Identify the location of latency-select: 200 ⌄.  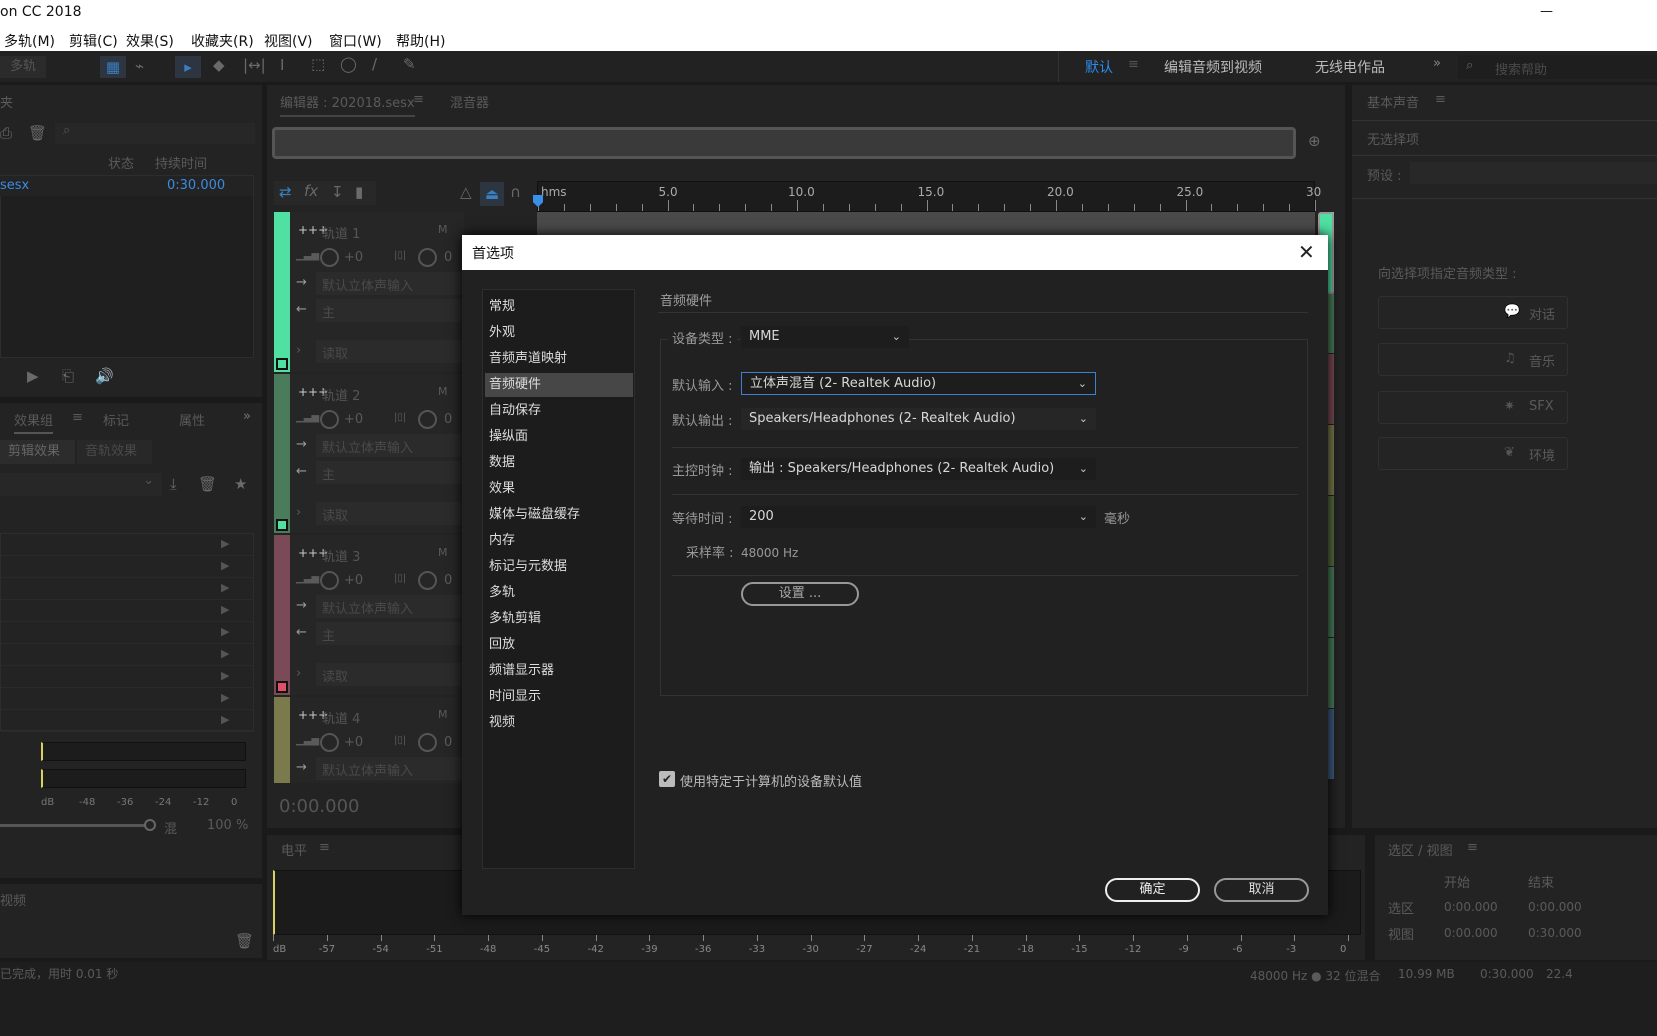
(918, 517).